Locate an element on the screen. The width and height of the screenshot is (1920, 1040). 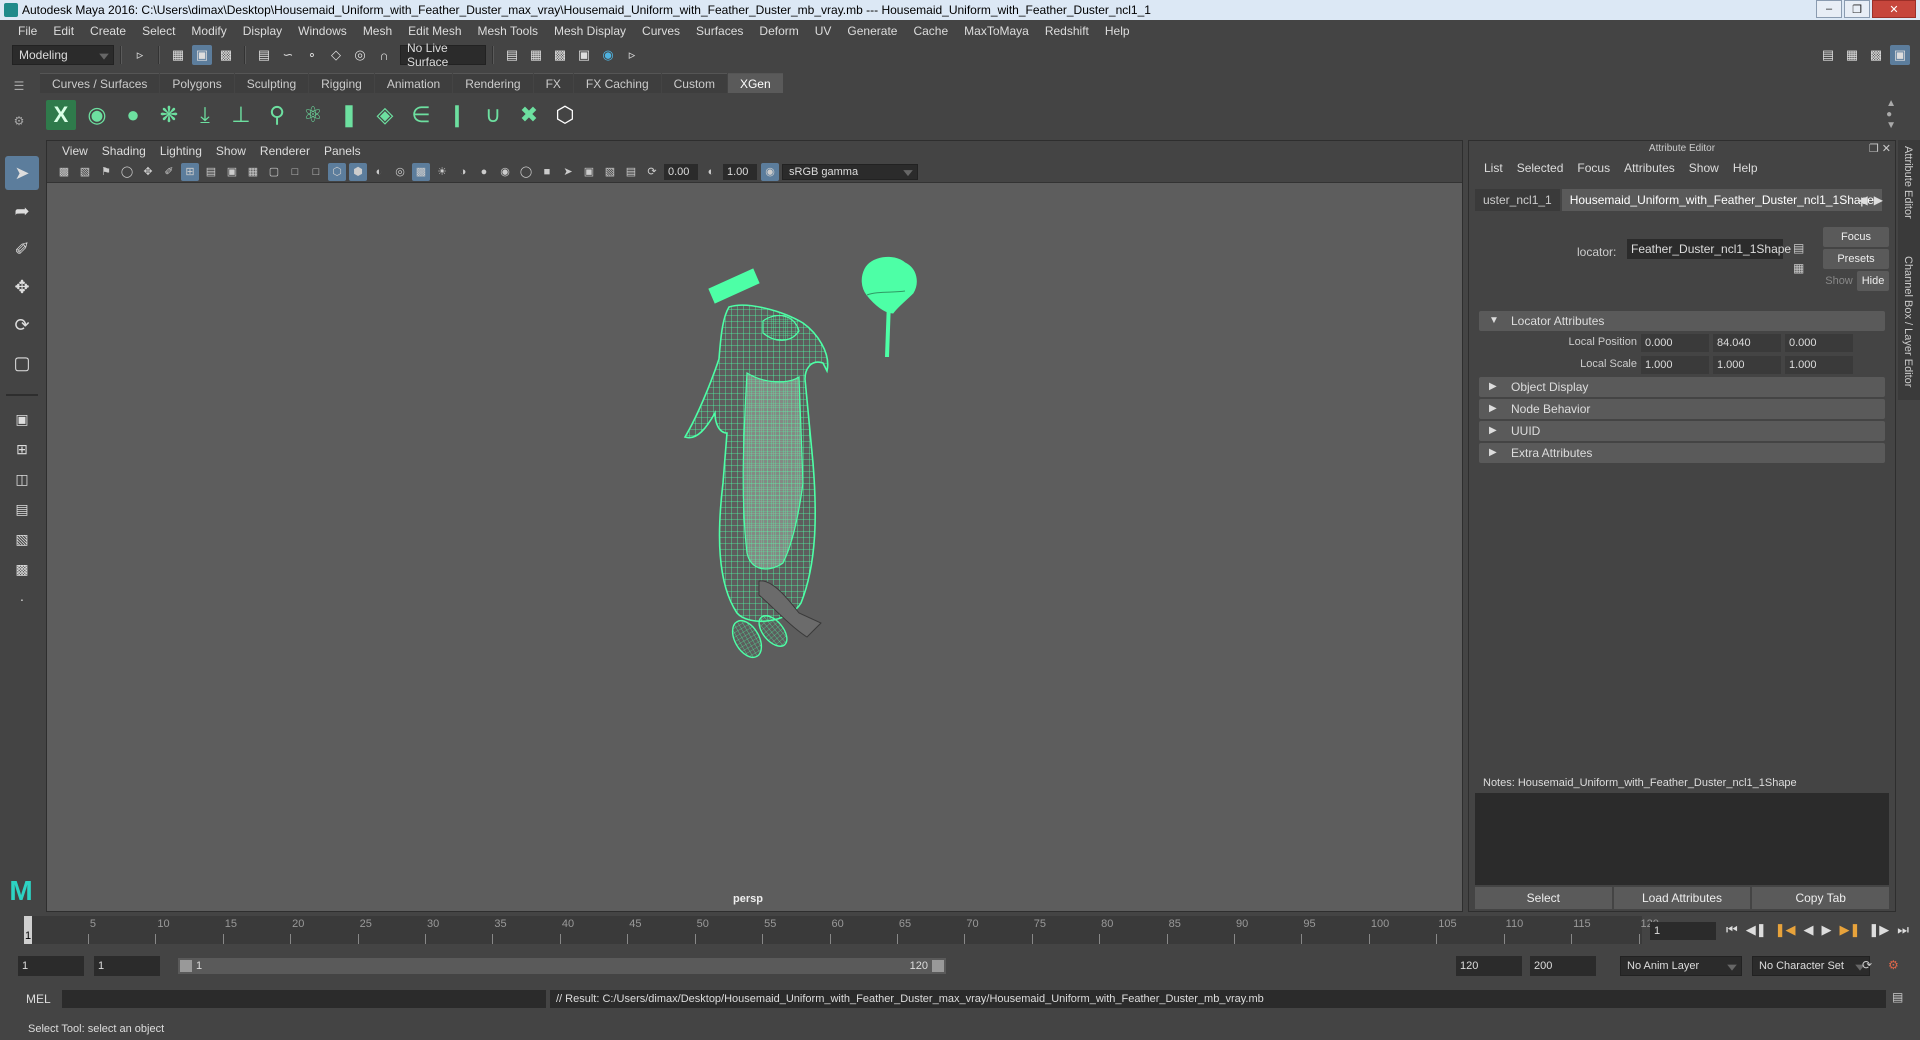
menu-redshift: Redshift is located at coordinates (1067, 31).